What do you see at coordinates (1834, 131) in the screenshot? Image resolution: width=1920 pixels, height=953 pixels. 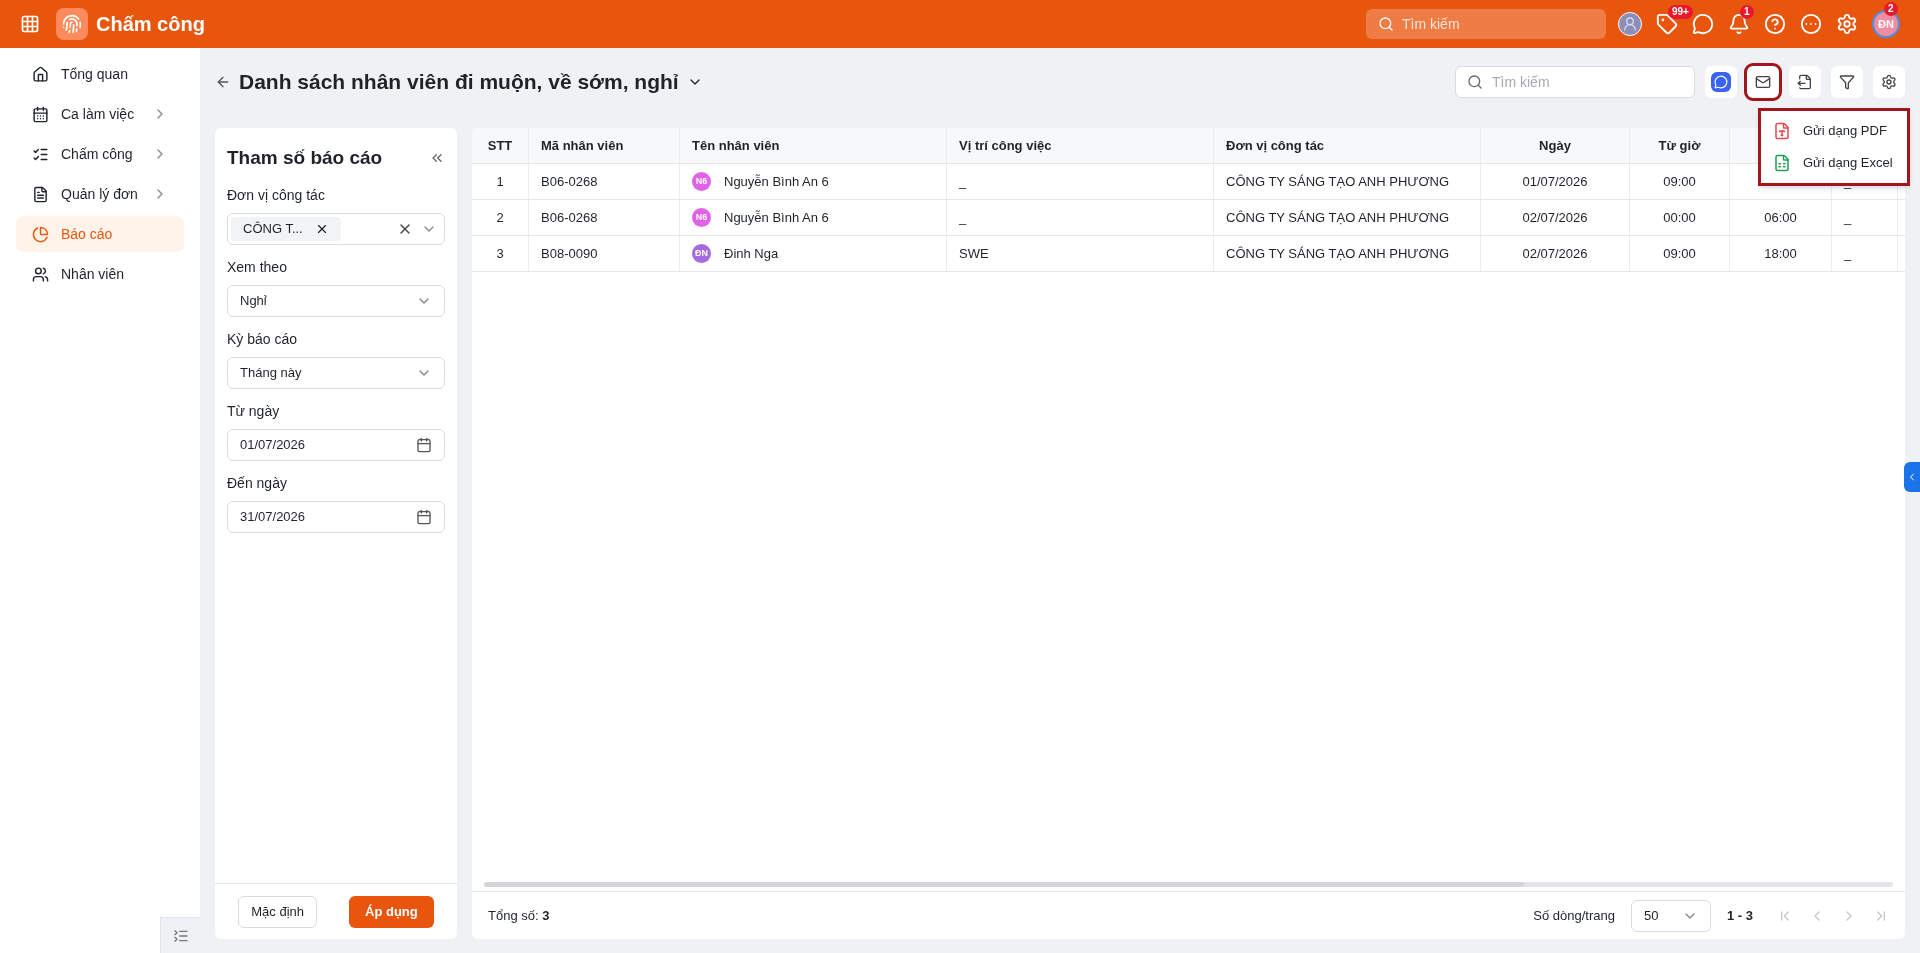 I see `menu-item: Gửi dạng PDF` at bounding box center [1834, 131].